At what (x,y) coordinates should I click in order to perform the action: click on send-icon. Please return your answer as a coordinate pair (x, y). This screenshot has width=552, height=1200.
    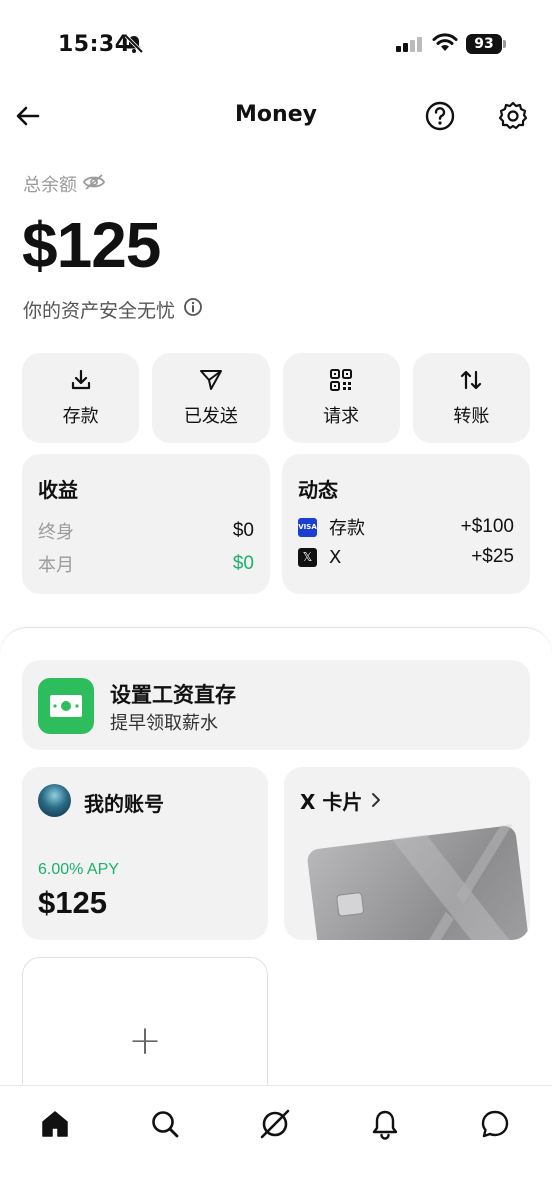
    Looking at the image, I should click on (211, 382).